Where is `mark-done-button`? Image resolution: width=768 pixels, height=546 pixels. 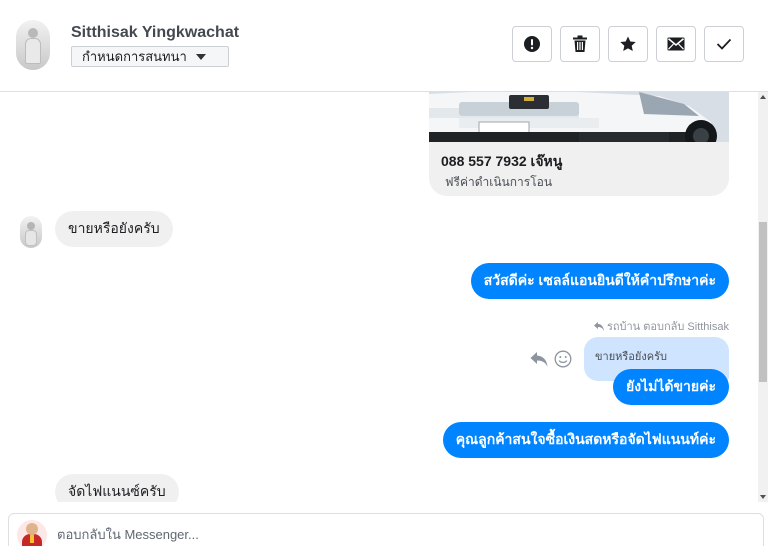
mark-done-button is located at coordinates (724, 44).